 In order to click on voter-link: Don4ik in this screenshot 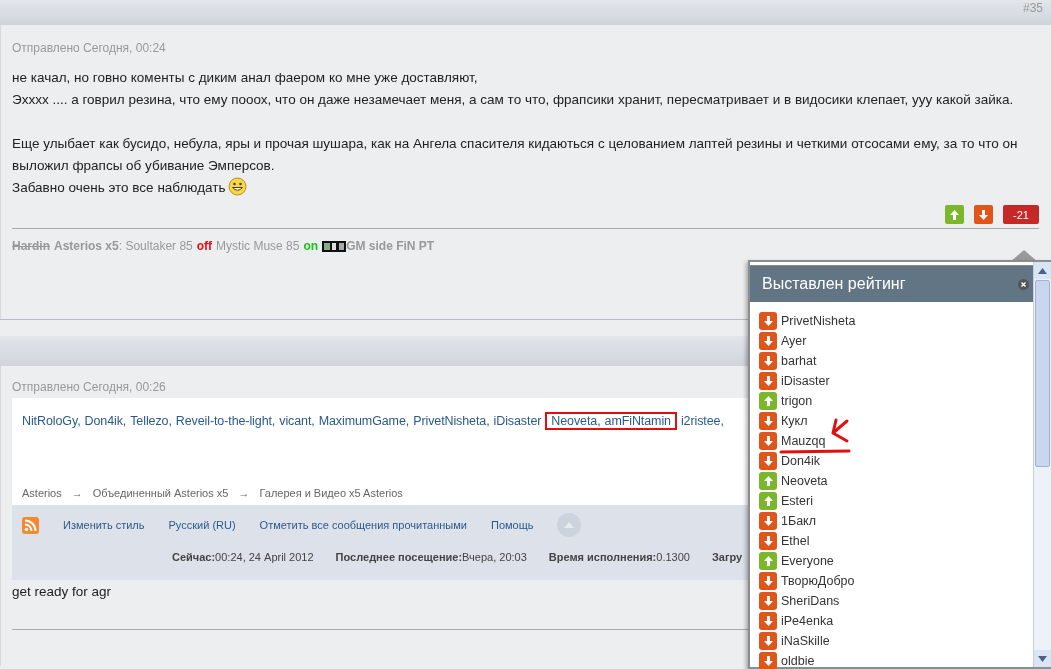, I will do `click(800, 461)`.